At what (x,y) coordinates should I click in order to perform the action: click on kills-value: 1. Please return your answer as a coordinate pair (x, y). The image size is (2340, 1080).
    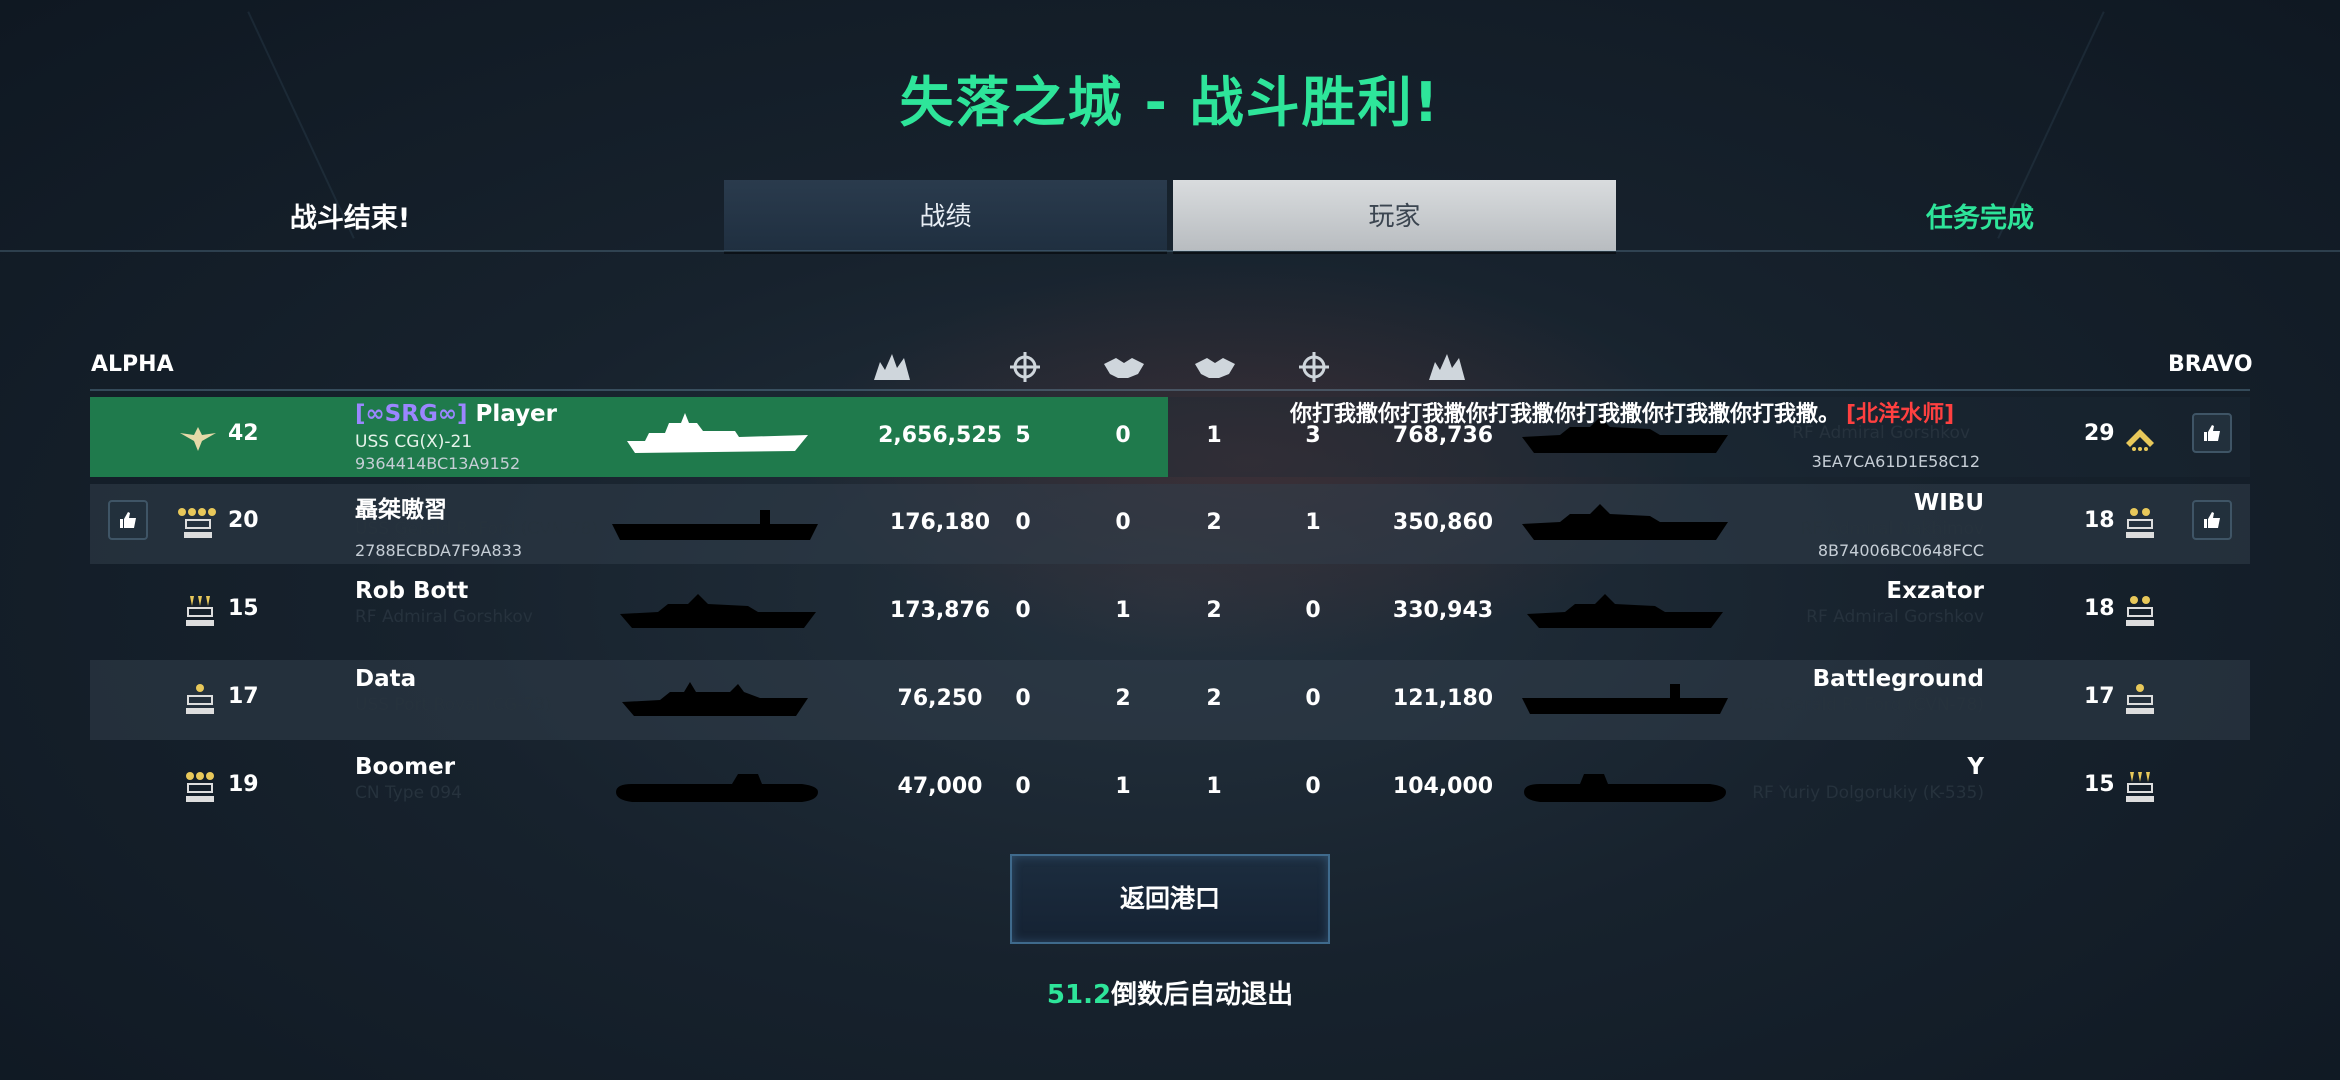
    Looking at the image, I should click on (1313, 522).